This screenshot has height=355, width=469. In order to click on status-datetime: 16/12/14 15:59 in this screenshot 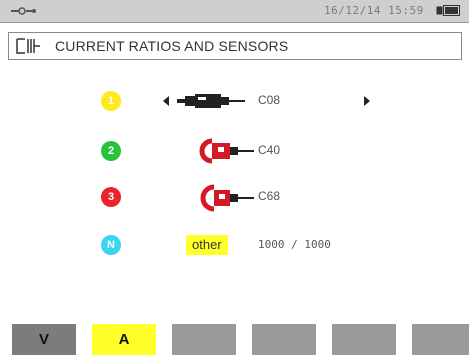, I will do `click(374, 10)`.